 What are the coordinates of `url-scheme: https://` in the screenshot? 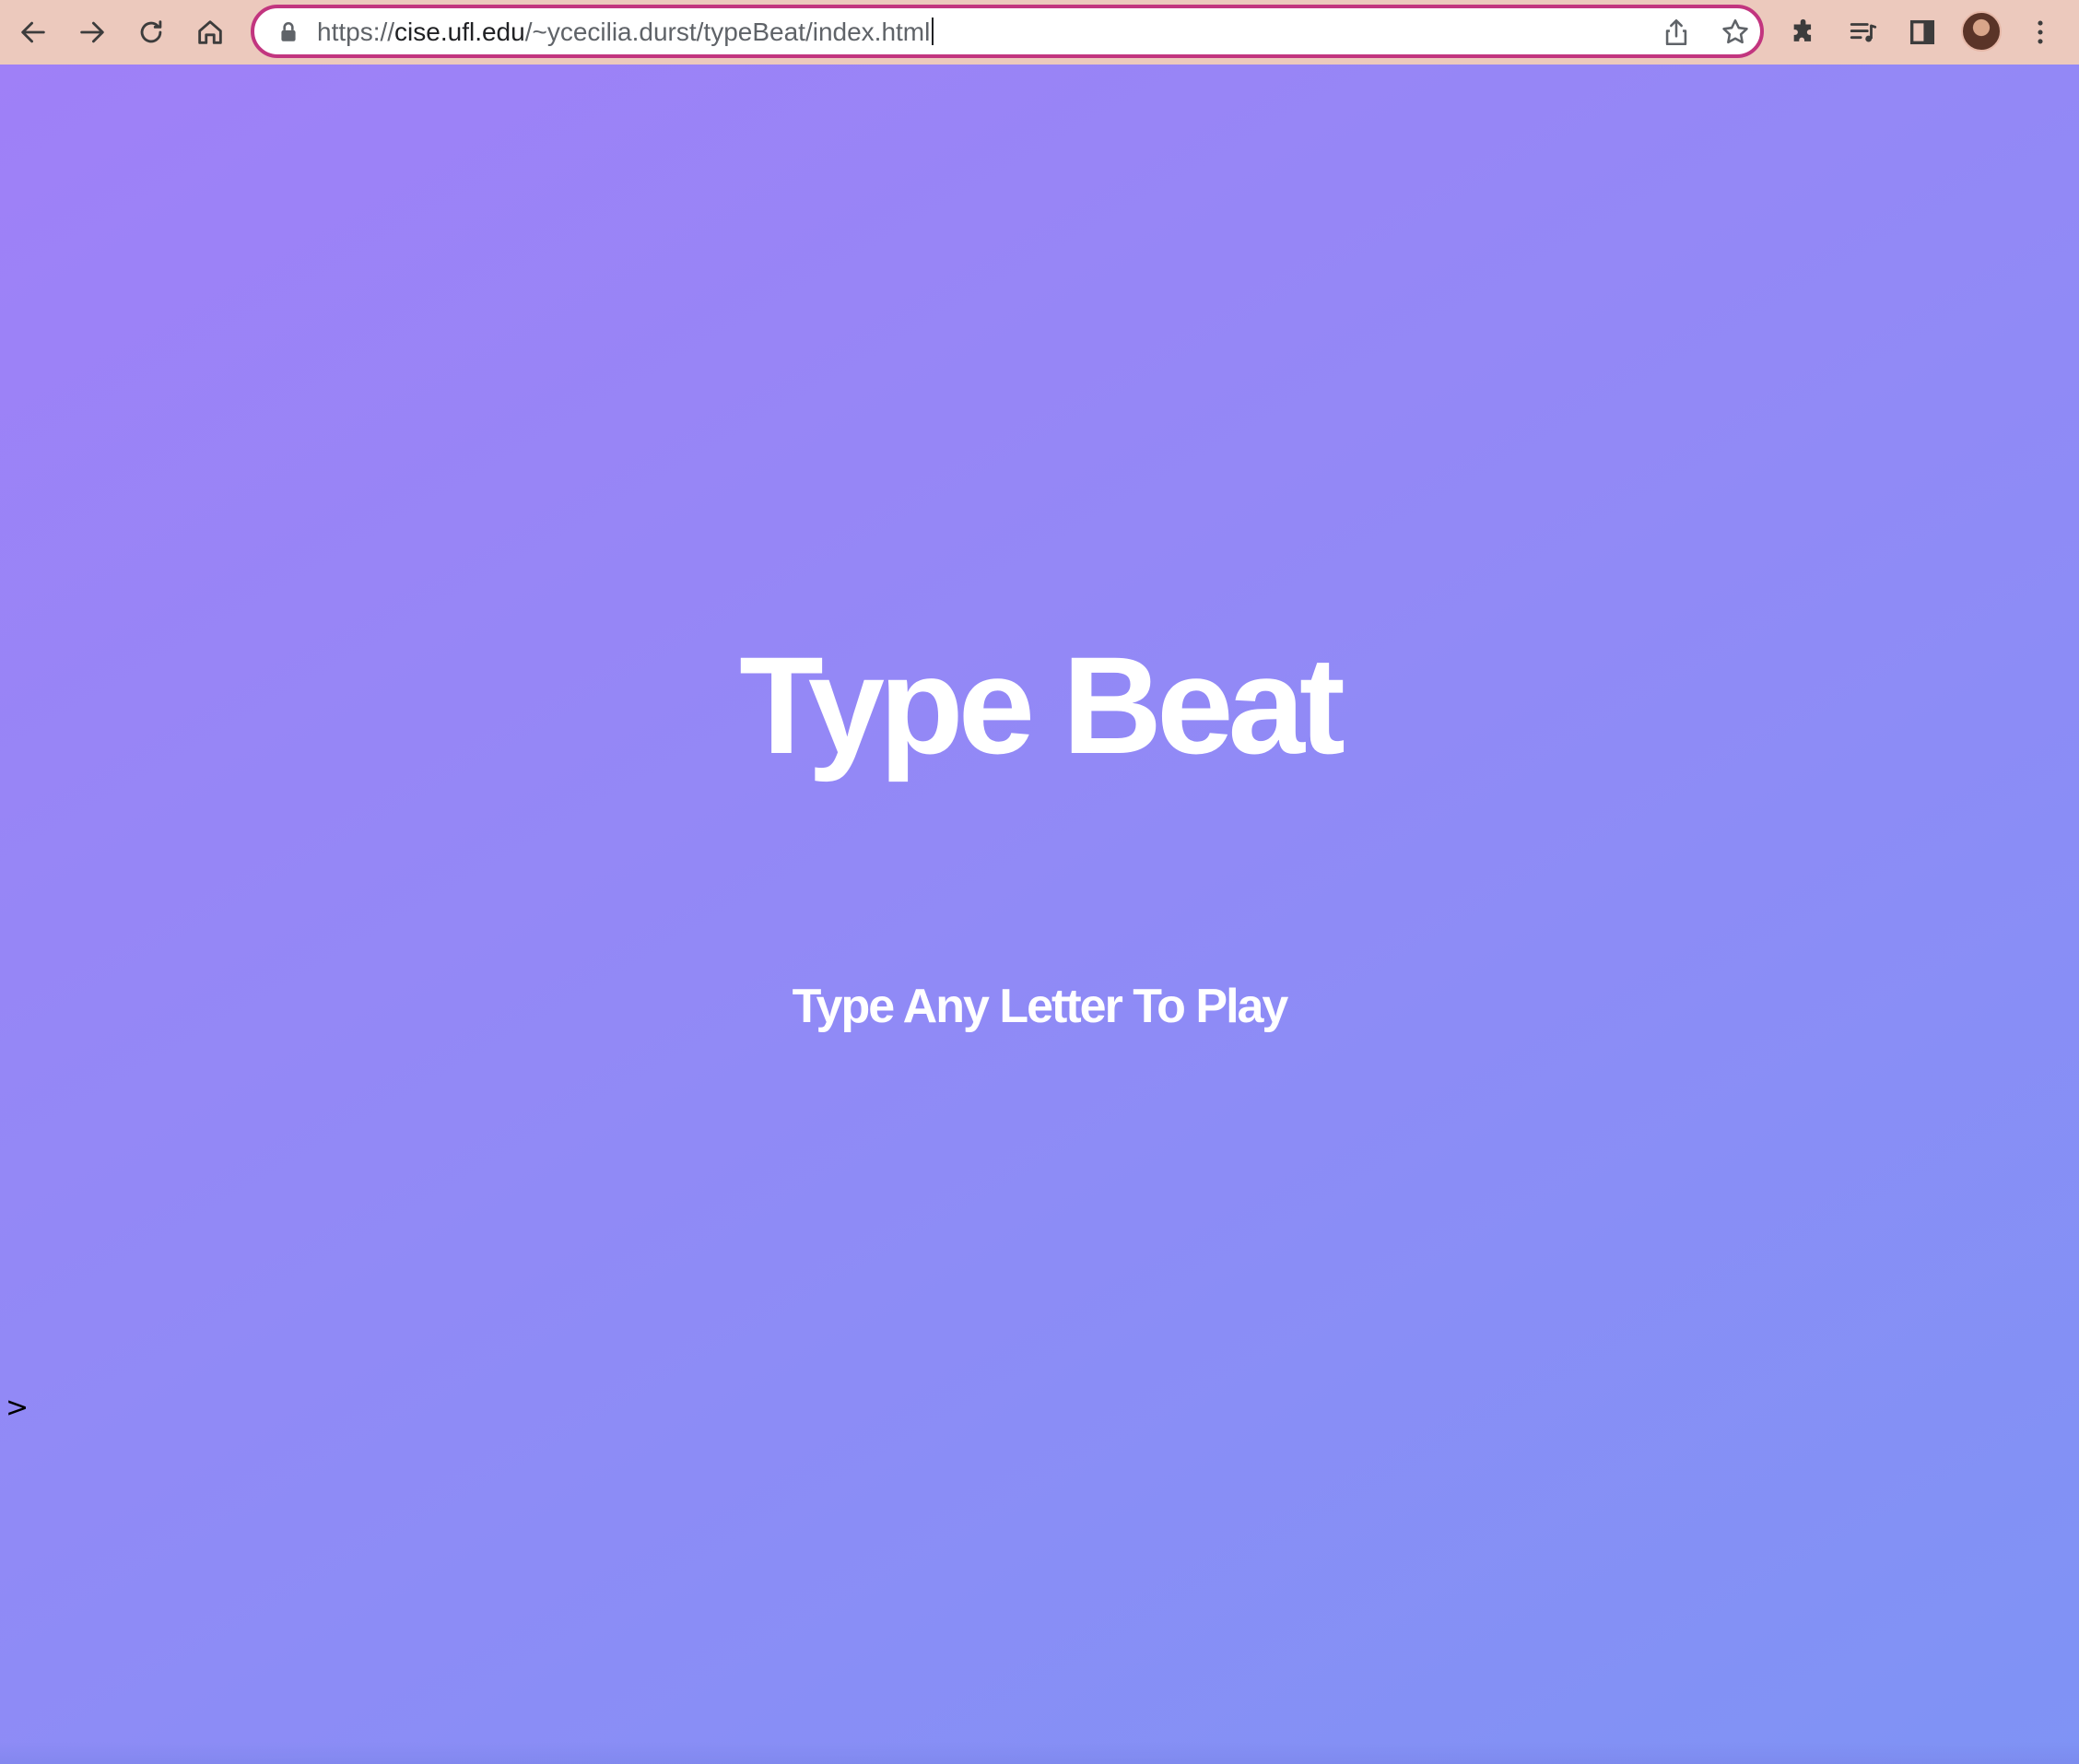 It's located at (356, 32).